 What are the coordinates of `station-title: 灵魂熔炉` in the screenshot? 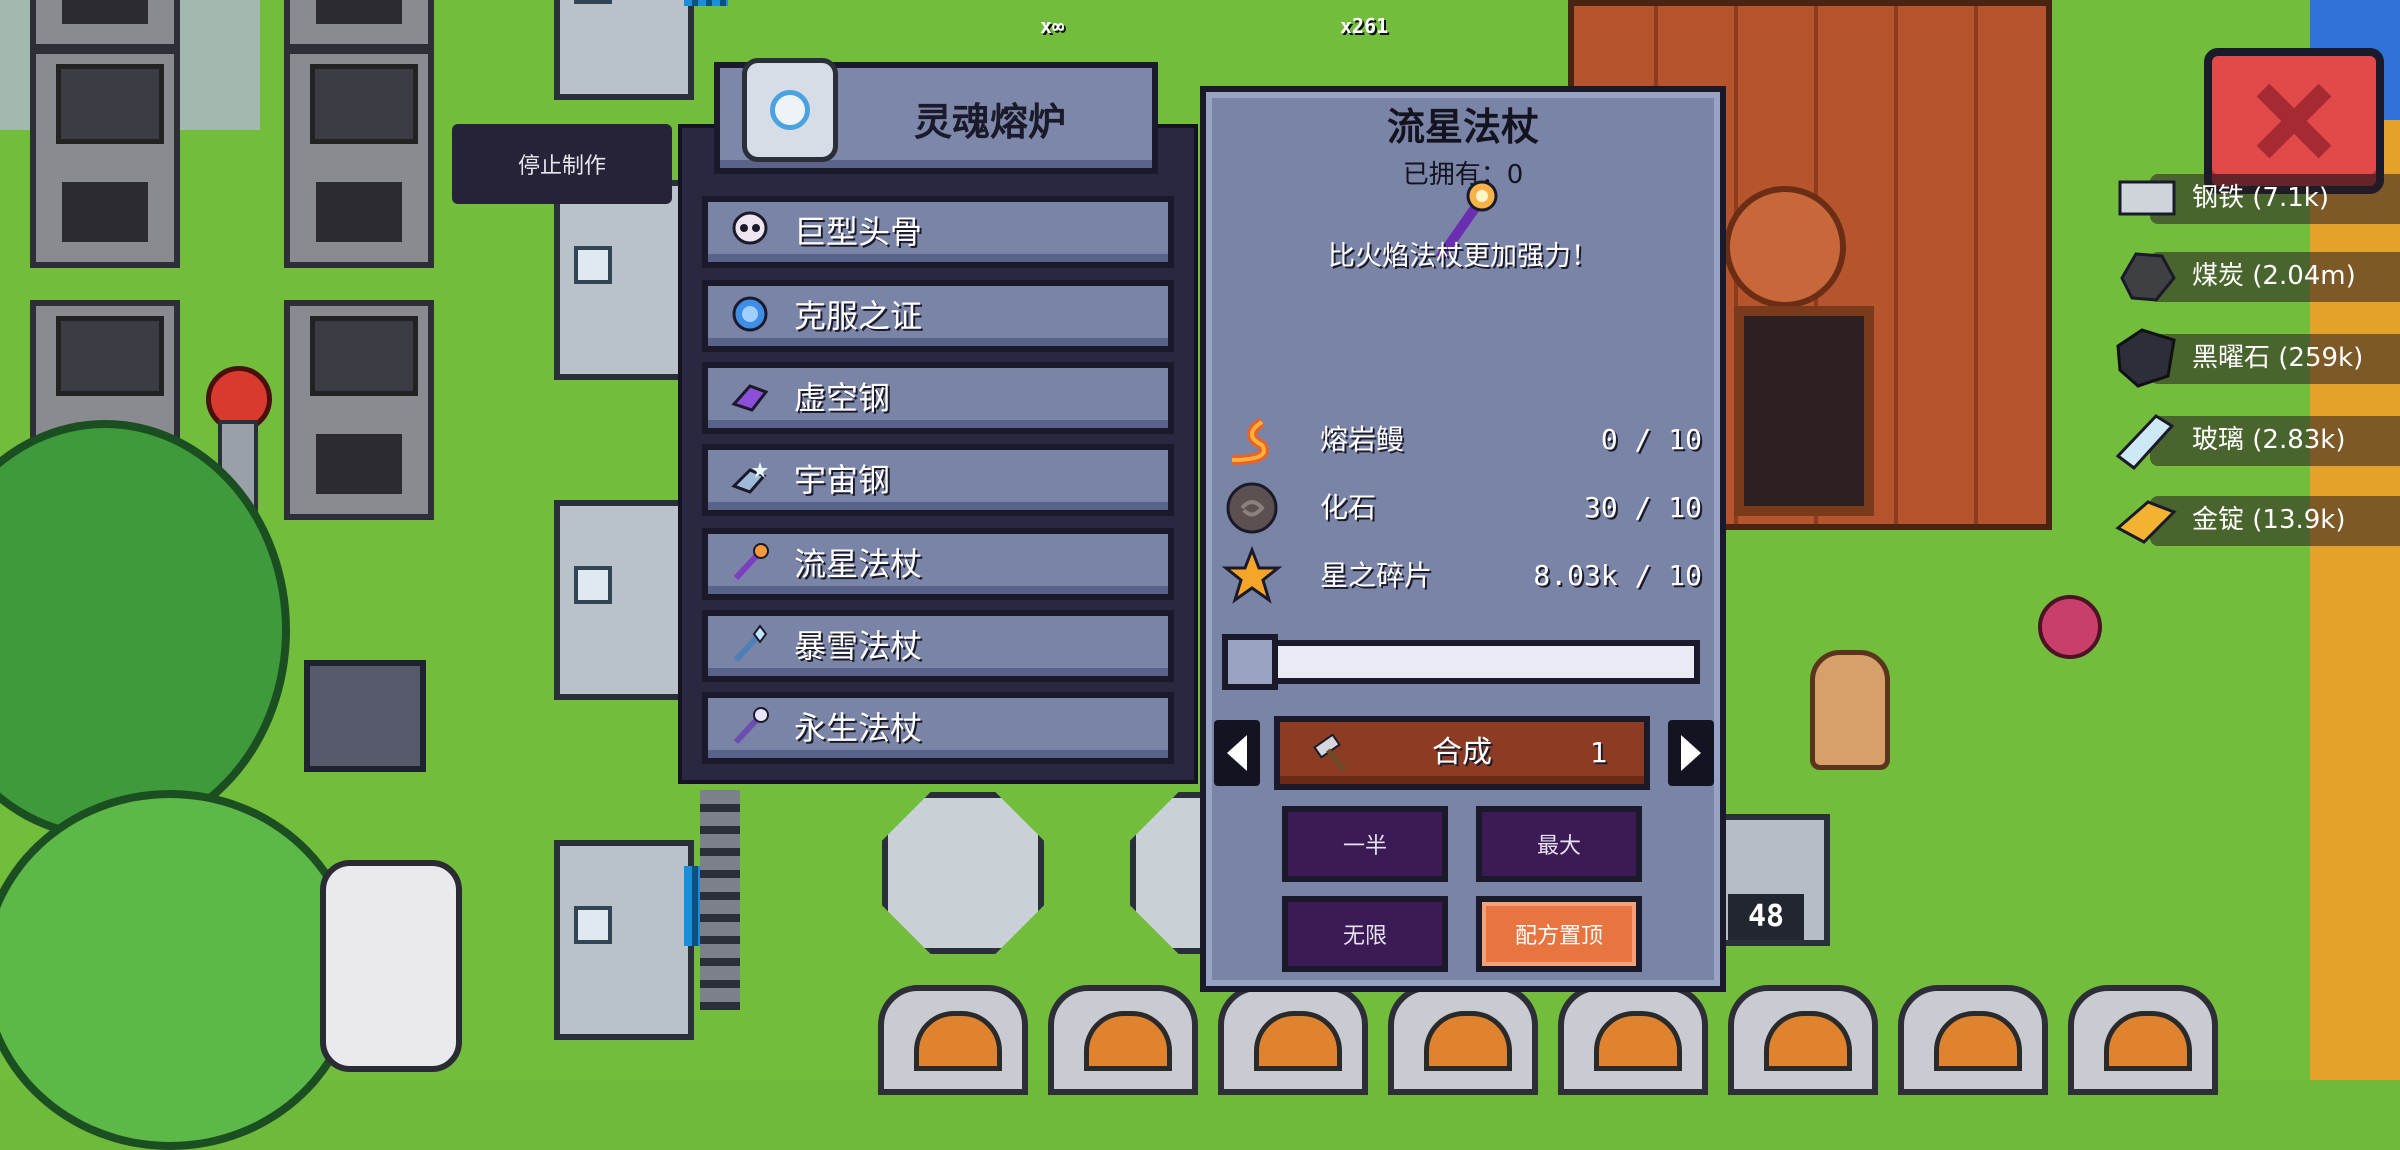 It's located at (989, 121).